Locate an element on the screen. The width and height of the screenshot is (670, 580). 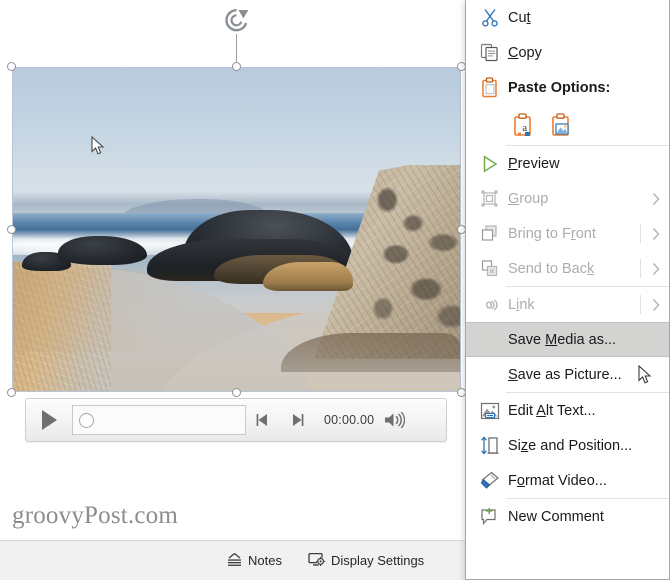
menu-item-bring-to-front: Bring to Front is located at coordinates (567, 233).